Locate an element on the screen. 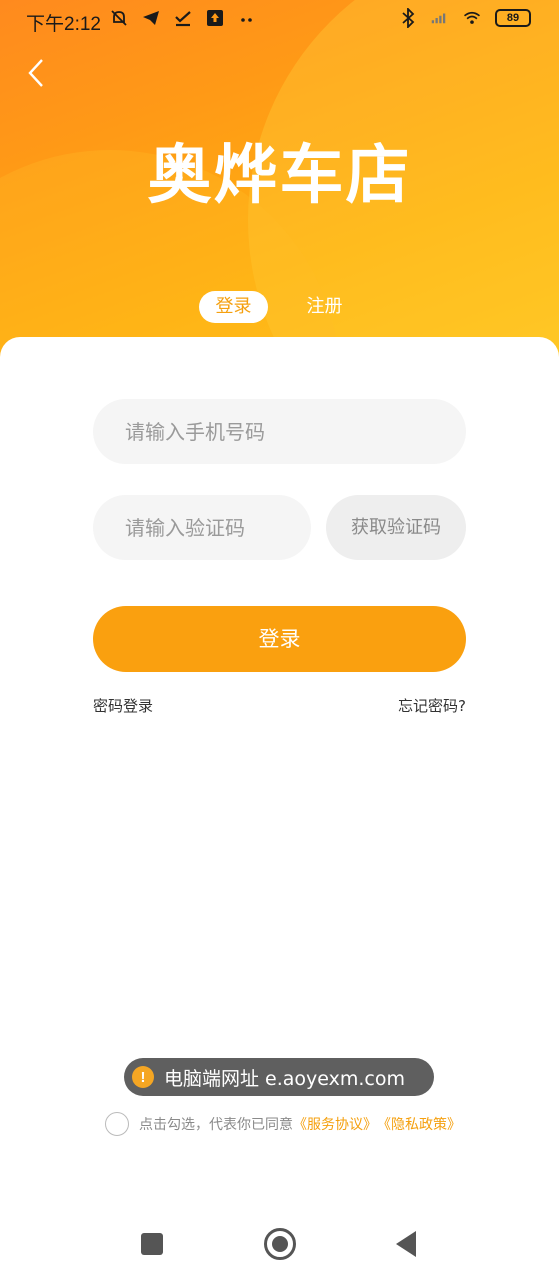 This screenshot has height=1280, width=559. login-button: 登录 is located at coordinates (279, 639).